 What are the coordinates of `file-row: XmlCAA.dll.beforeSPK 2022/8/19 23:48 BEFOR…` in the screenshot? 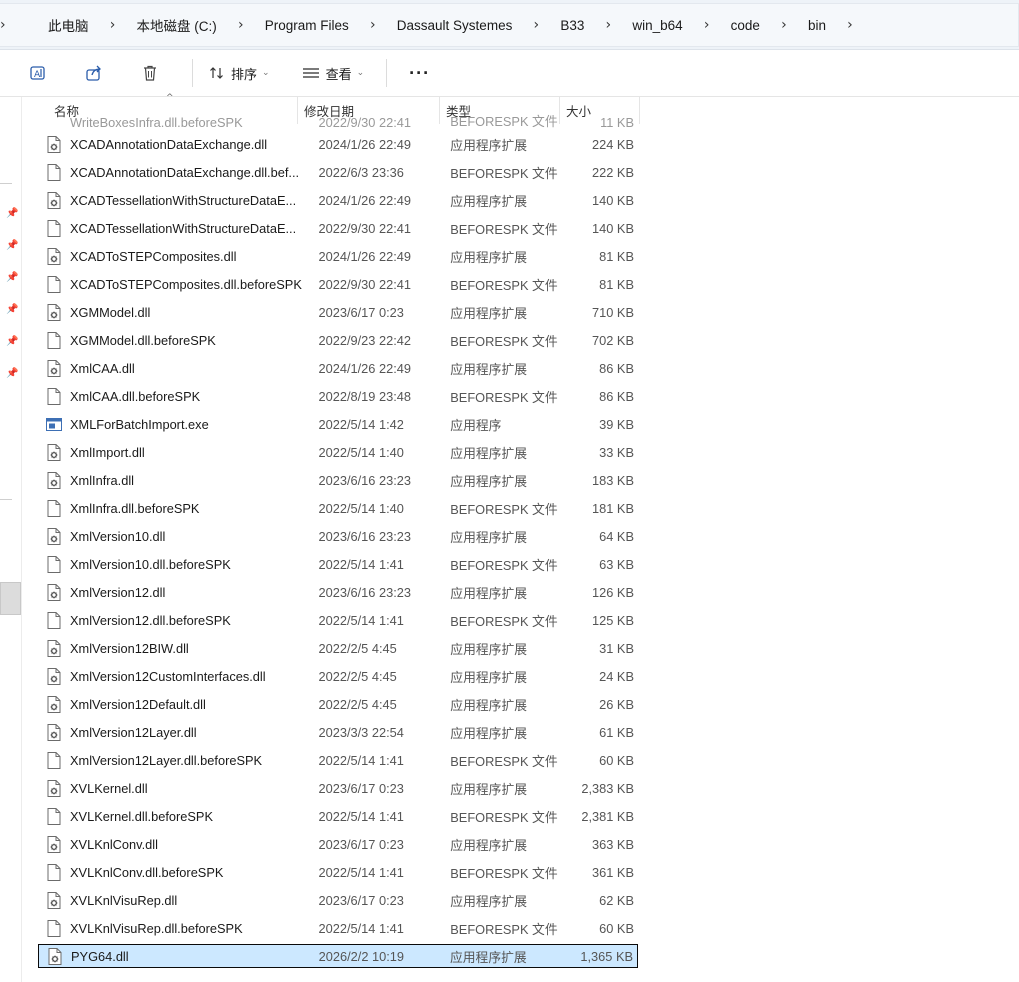 It's located at (338, 396).